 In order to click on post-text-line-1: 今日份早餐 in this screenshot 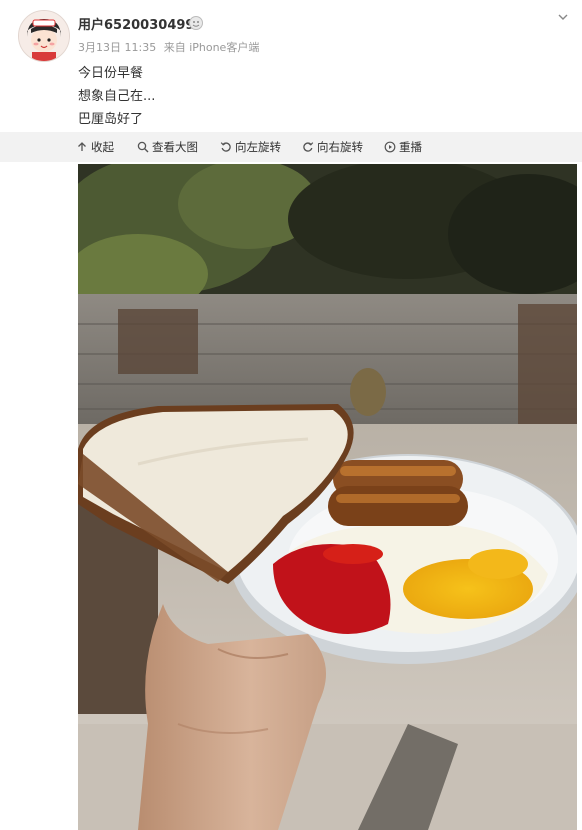, I will do `click(111, 73)`.